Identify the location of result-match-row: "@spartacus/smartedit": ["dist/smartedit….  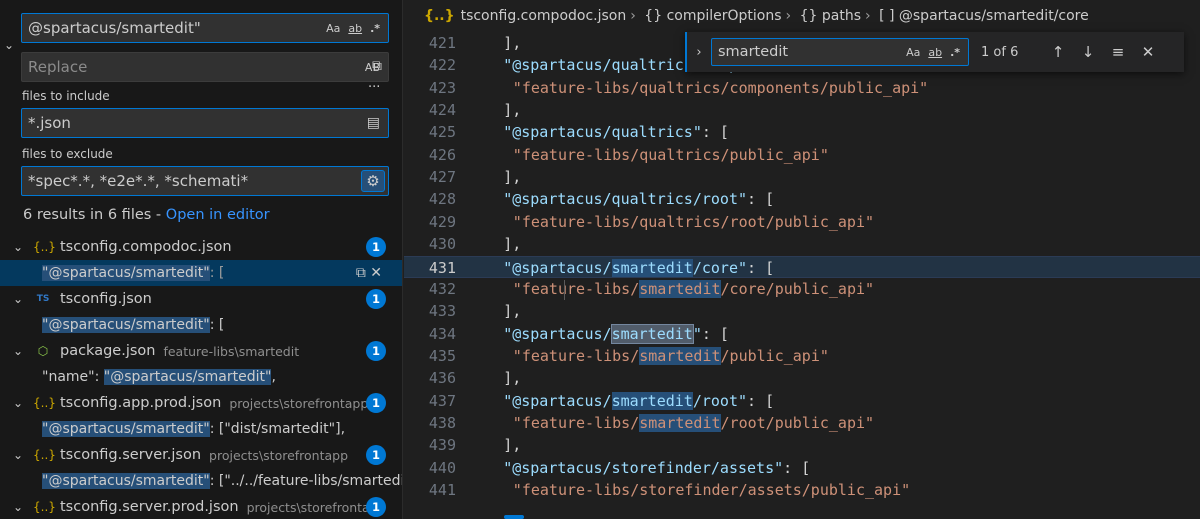
(201, 429).